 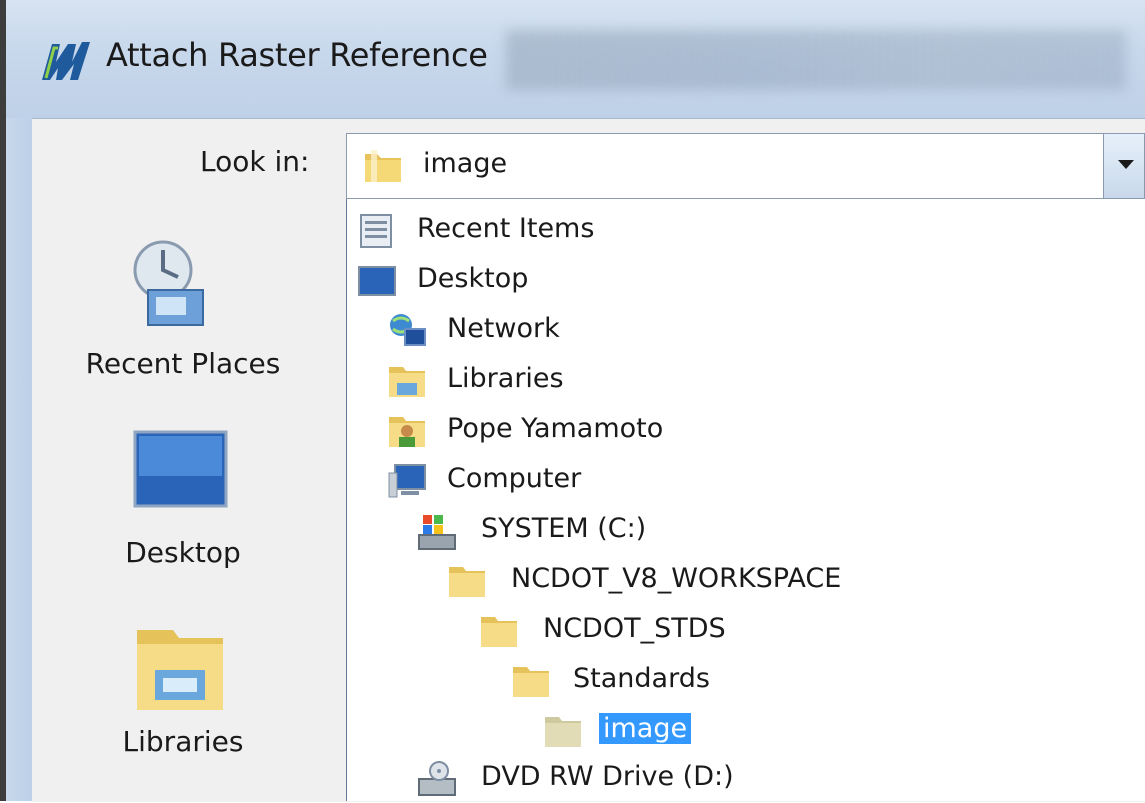 I want to click on item-label: NCDOT_V8_WORKSPACE, so click(x=676, y=578).